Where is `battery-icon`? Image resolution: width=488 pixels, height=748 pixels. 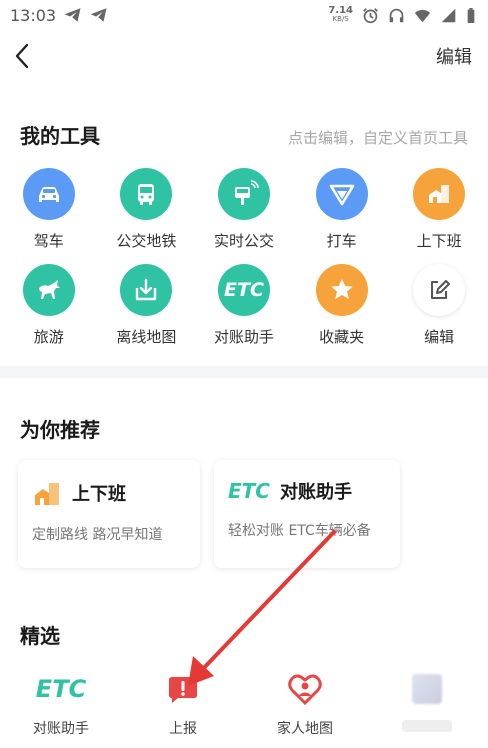 battery-icon is located at coordinates (471, 15).